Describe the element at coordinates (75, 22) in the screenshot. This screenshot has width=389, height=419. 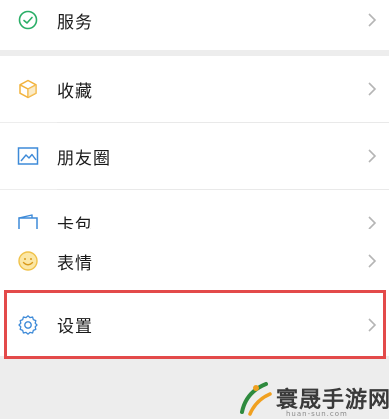
I see `menu-item-label: 服务` at that location.